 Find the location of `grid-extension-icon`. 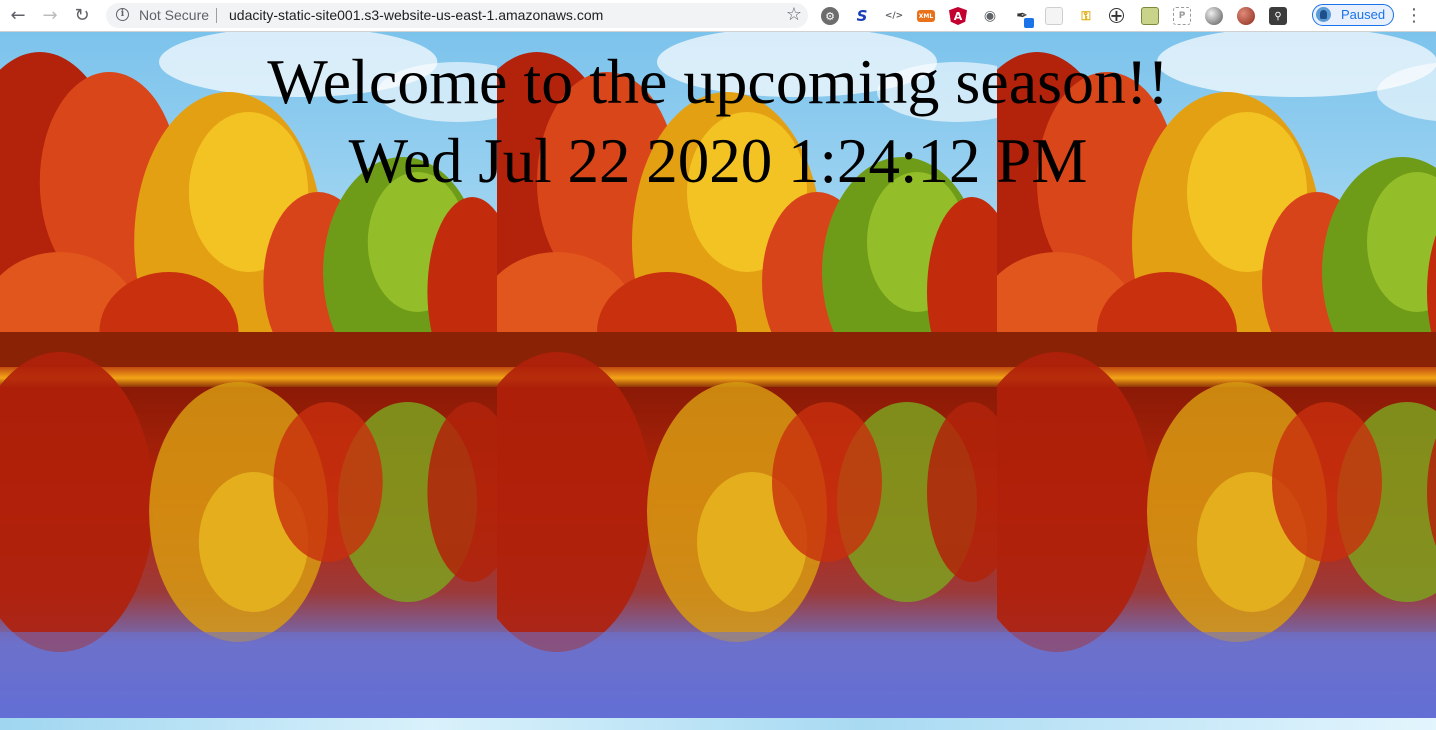

grid-extension-icon is located at coordinates (1054, 16).